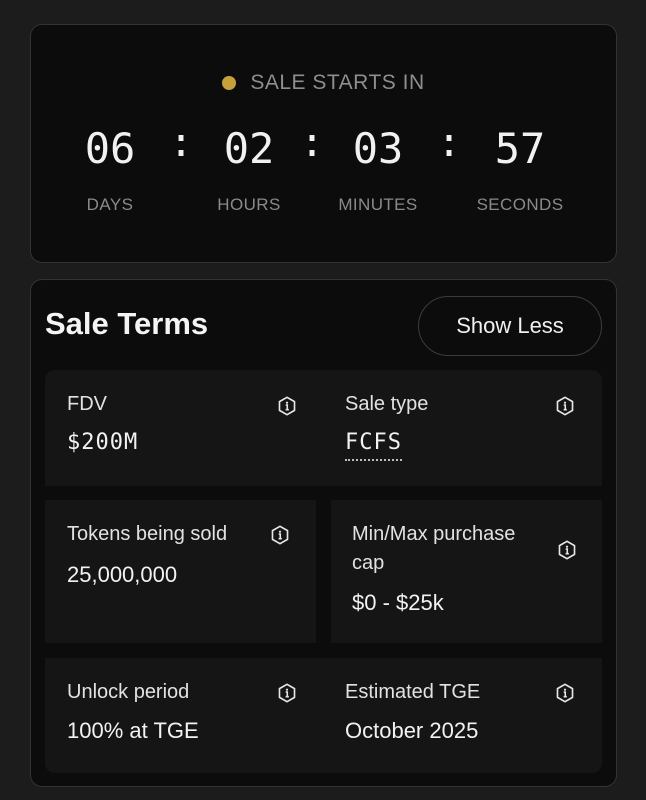 The height and width of the screenshot is (800, 646). I want to click on sale-type-label: Sale type, so click(387, 404).